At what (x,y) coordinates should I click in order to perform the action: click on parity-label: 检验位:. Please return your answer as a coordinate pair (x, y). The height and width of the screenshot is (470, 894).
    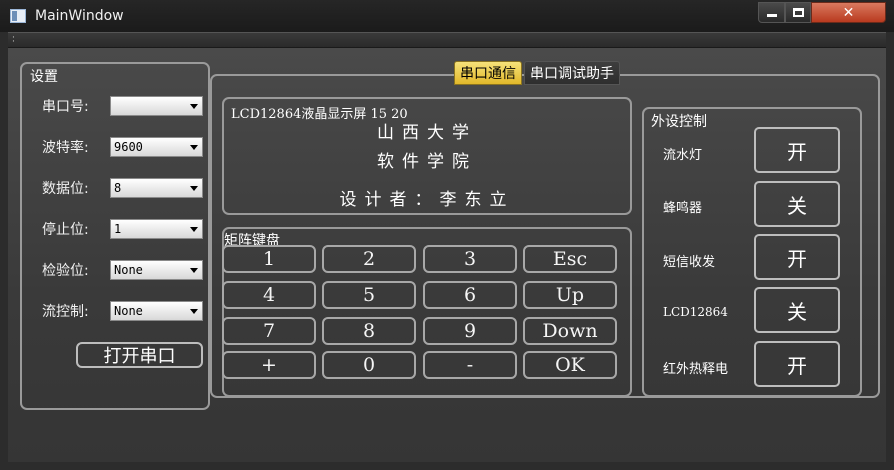
    Looking at the image, I should click on (65, 271).